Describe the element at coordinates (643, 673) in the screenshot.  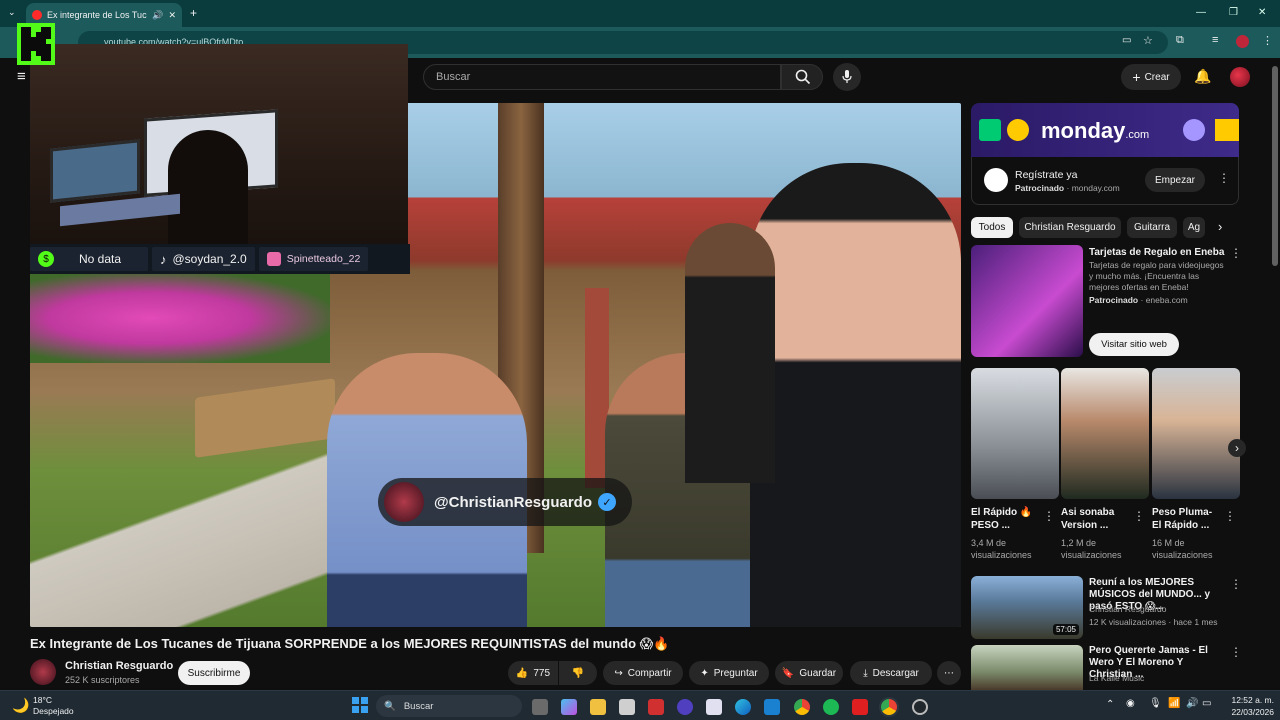
I see `share-button: ↪ Compartir` at that location.